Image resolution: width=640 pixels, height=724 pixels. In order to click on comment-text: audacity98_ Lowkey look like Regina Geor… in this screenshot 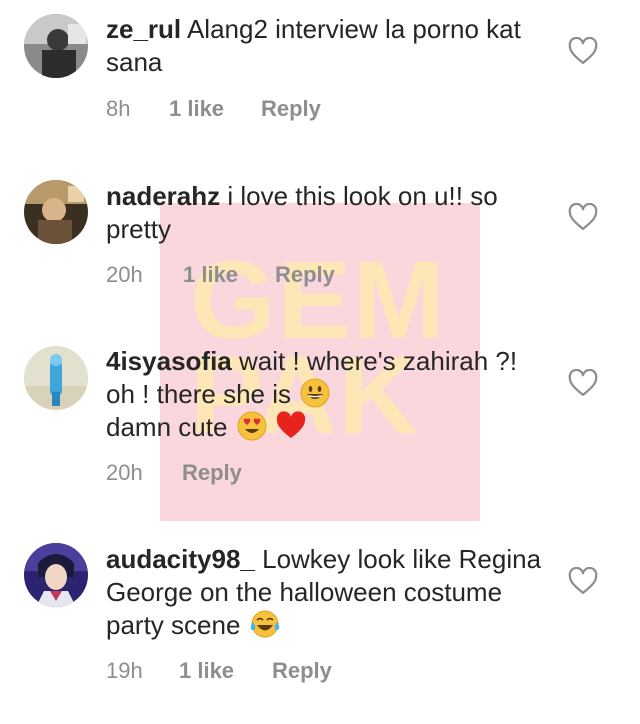, I will do `click(326, 592)`.